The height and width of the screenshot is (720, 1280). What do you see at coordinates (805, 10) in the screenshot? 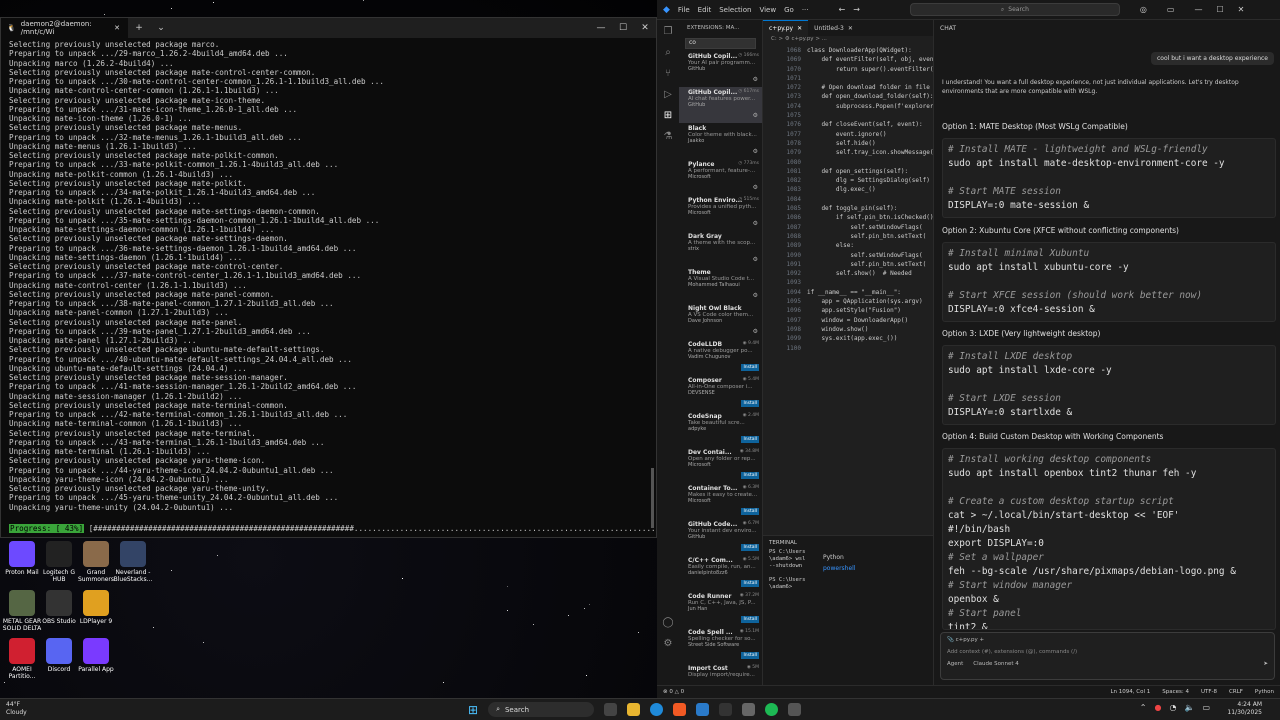
I see `menu-item: ···` at bounding box center [805, 10].